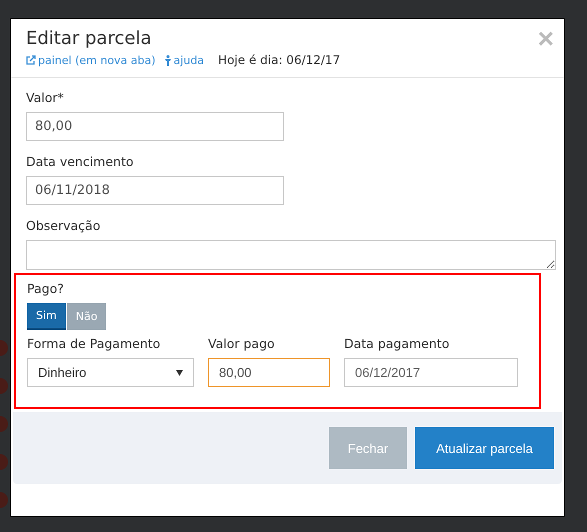 The height and width of the screenshot is (532, 587). Describe the element at coordinates (31, 60) in the screenshot. I see `external-link-icon` at that location.